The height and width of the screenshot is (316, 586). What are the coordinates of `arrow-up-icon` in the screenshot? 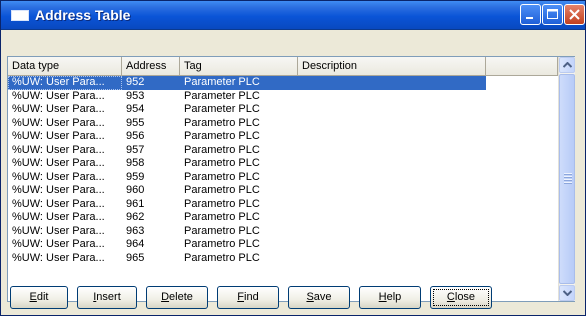 It's located at (567, 65).